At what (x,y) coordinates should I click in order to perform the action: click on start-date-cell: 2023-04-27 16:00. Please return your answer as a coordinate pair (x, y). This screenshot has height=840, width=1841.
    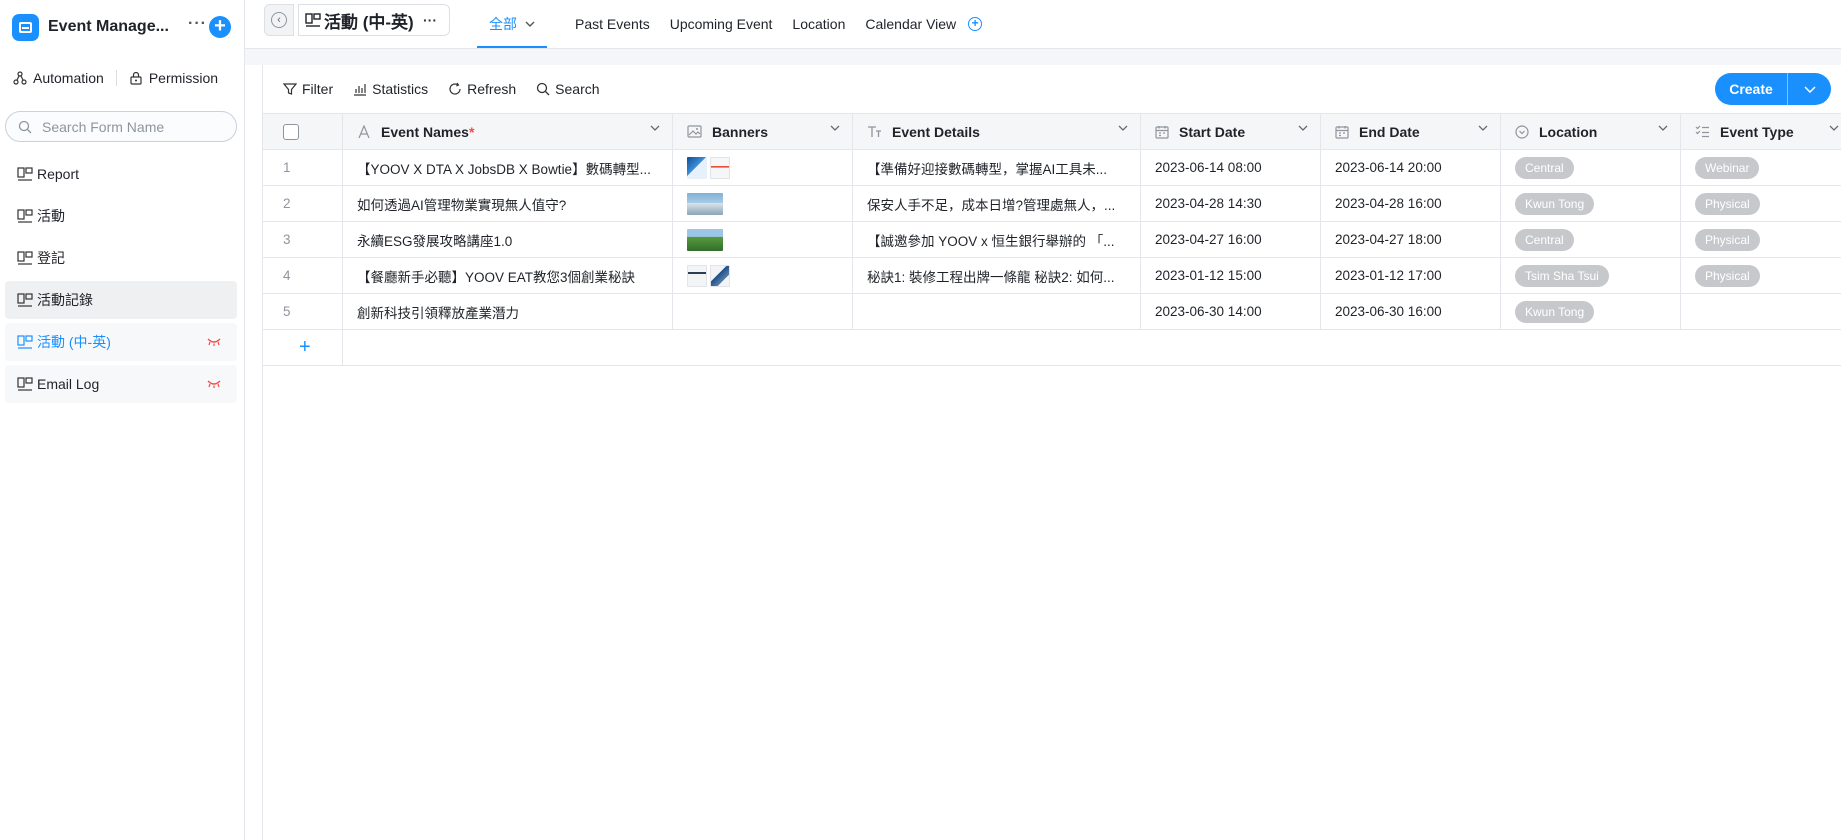
    Looking at the image, I should click on (1231, 239).